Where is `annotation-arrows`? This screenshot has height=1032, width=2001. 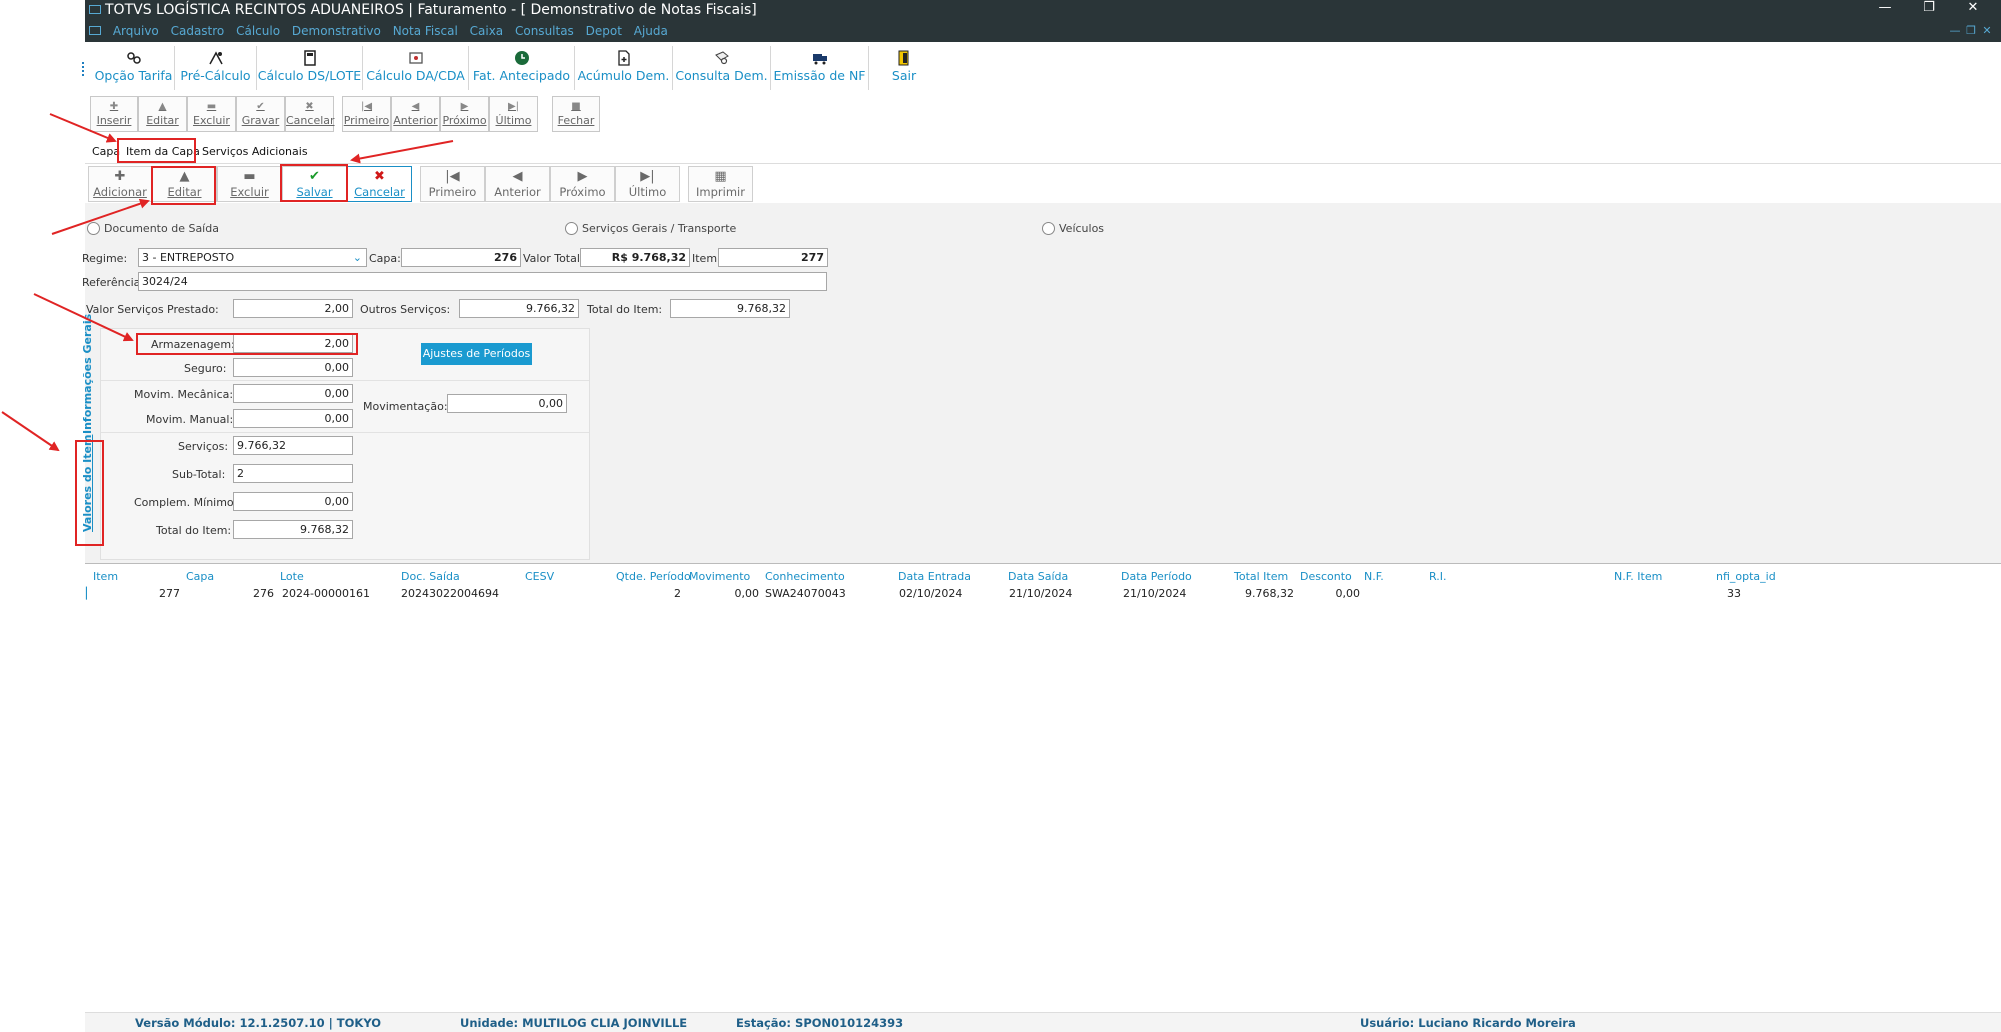 annotation-arrows is located at coordinates (227, 282).